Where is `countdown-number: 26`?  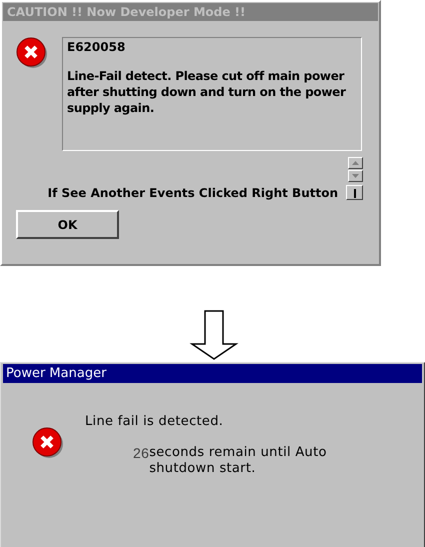 countdown-number: 26 is located at coordinates (141, 454).